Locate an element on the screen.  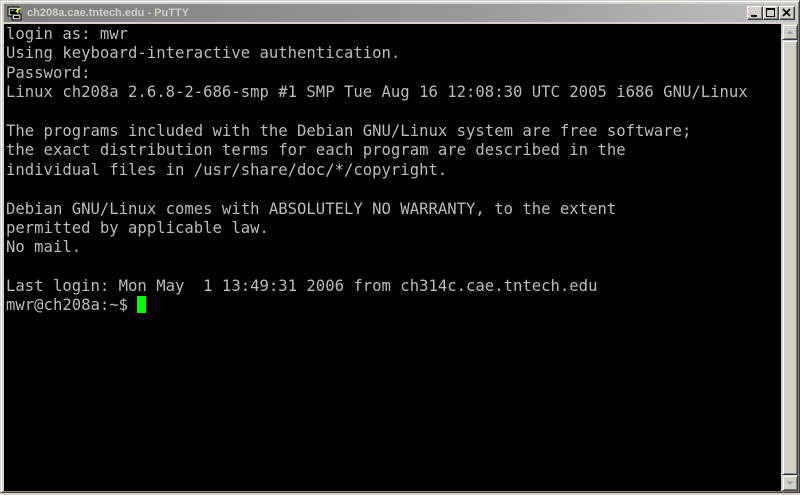
scroll-thumb is located at coordinates (790, 257).